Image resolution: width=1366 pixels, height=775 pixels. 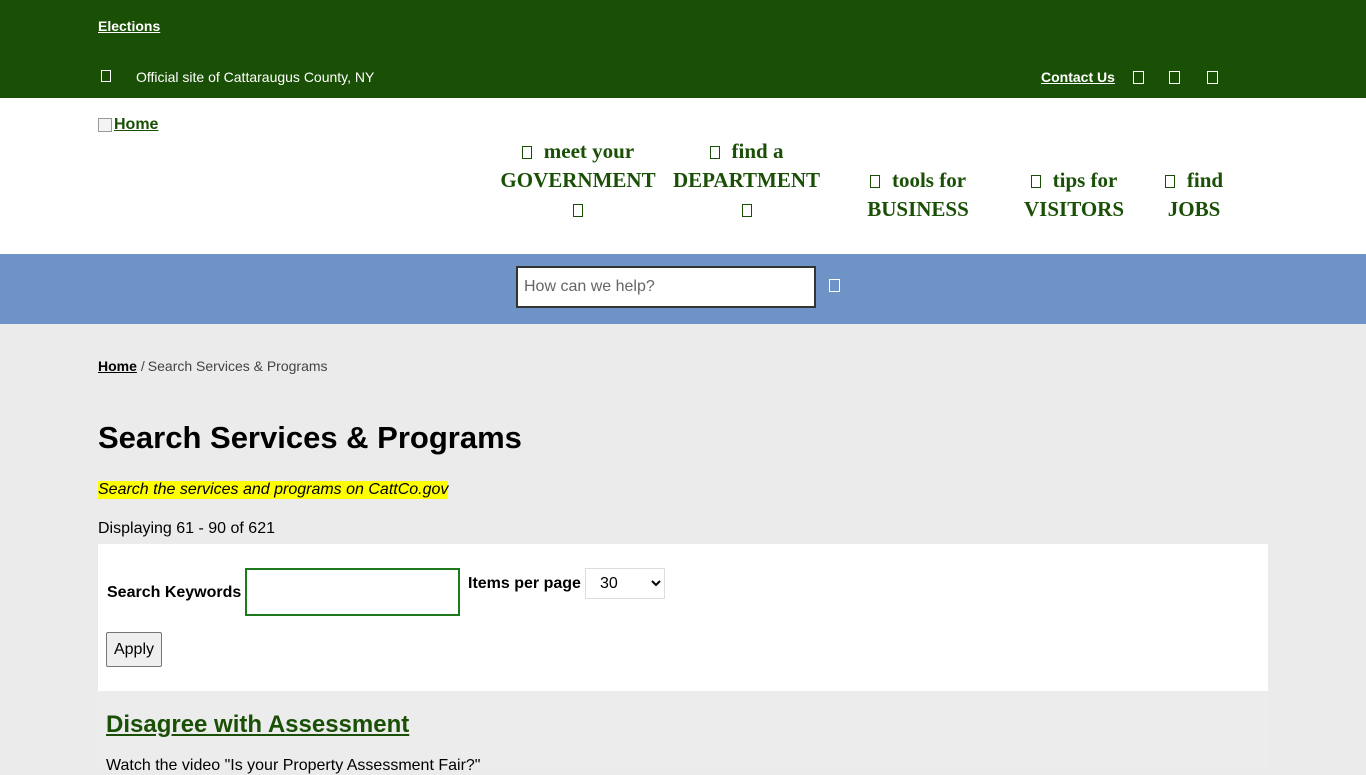 I want to click on briefcase-icon, so click(x=874, y=181).